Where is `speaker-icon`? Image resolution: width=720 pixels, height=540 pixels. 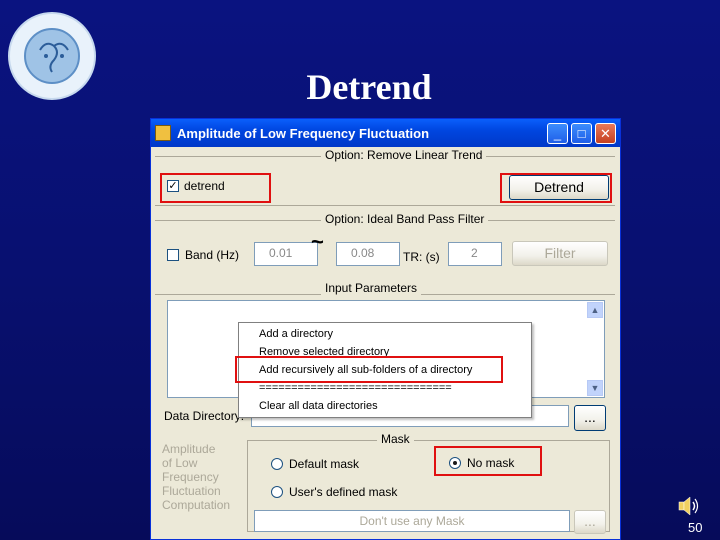 speaker-icon is located at coordinates (688, 506).